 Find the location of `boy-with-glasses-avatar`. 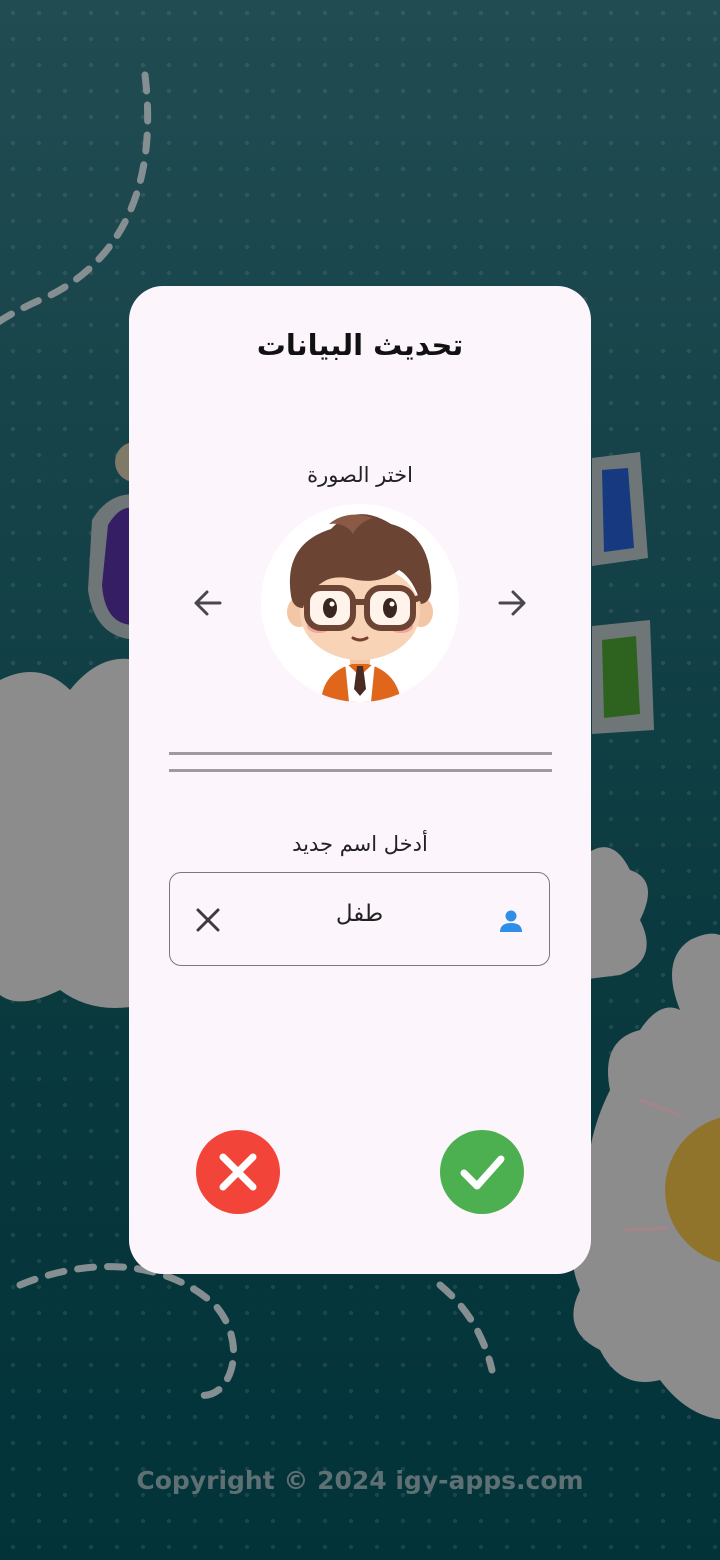

boy-with-glasses-avatar is located at coordinates (360, 608).